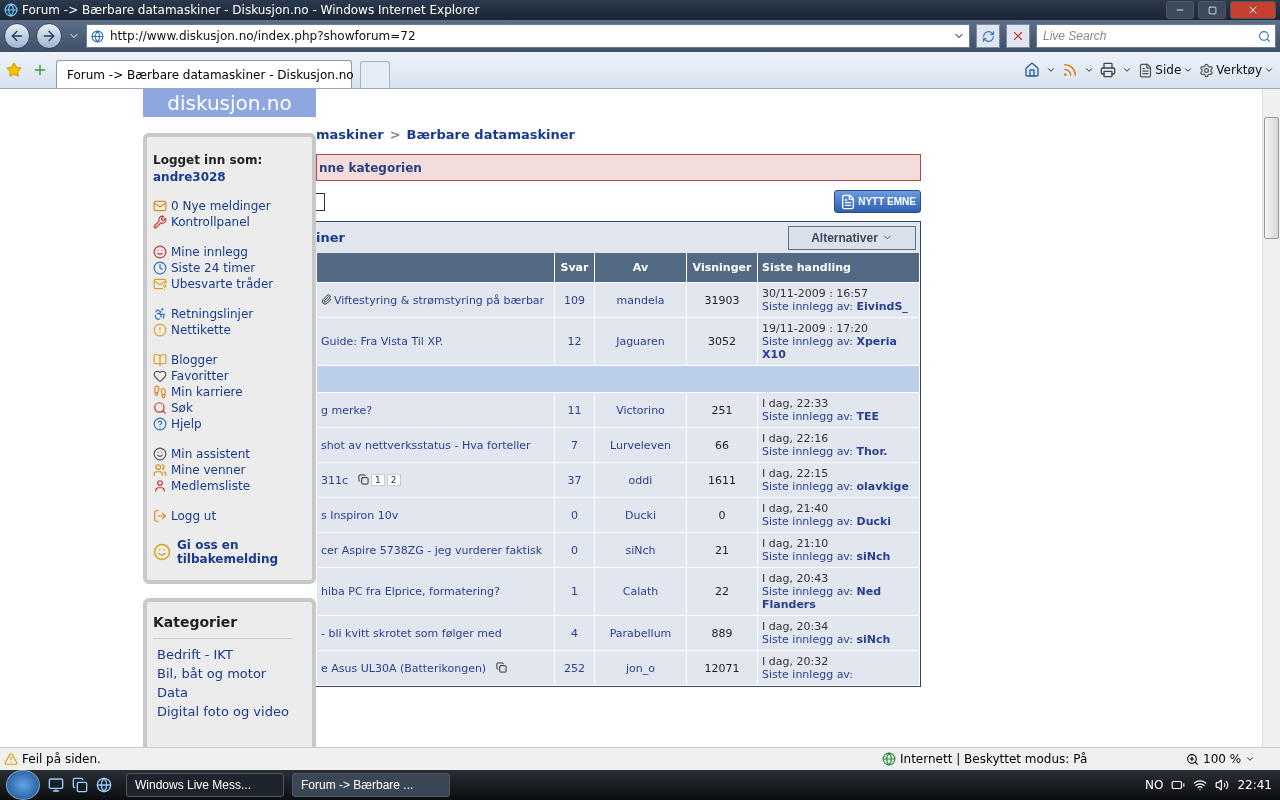  Describe the element at coordinates (836, 486) in the screenshot. I see `last-post-info: Siste innlegg av: olavkige` at that location.